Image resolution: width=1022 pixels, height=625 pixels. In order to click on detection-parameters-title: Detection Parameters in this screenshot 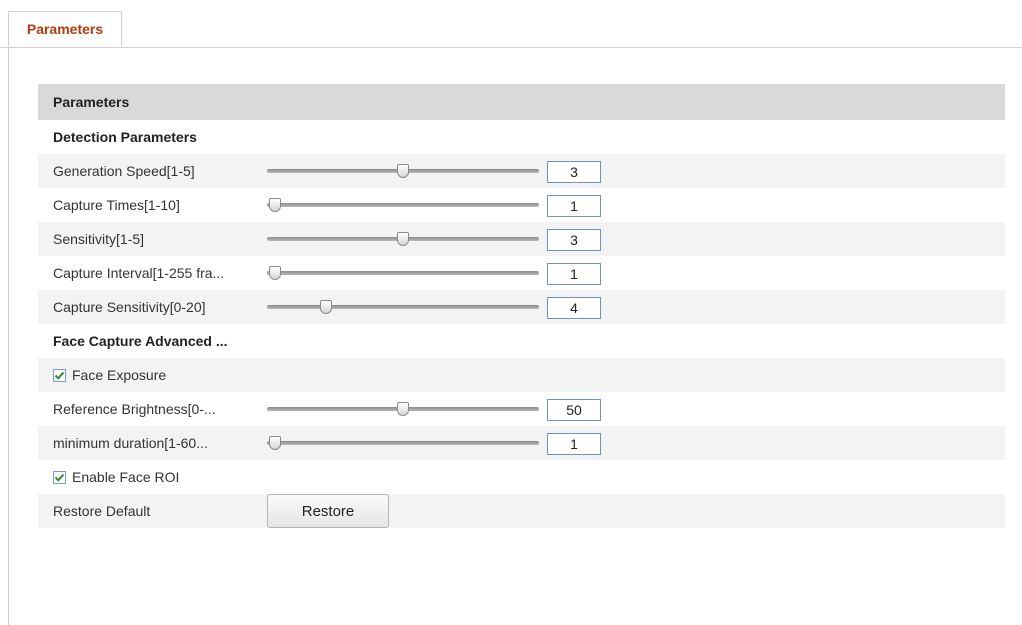, I will do `click(125, 137)`.